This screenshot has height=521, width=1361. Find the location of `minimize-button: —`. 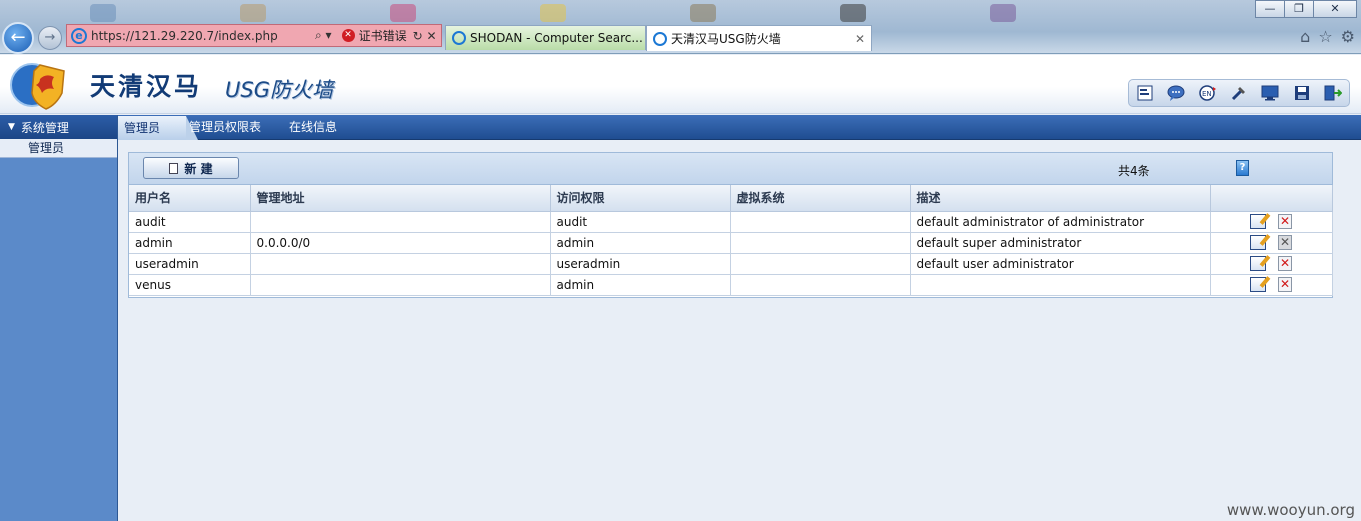

minimize-button: — is located at coordinates (1270, 9).